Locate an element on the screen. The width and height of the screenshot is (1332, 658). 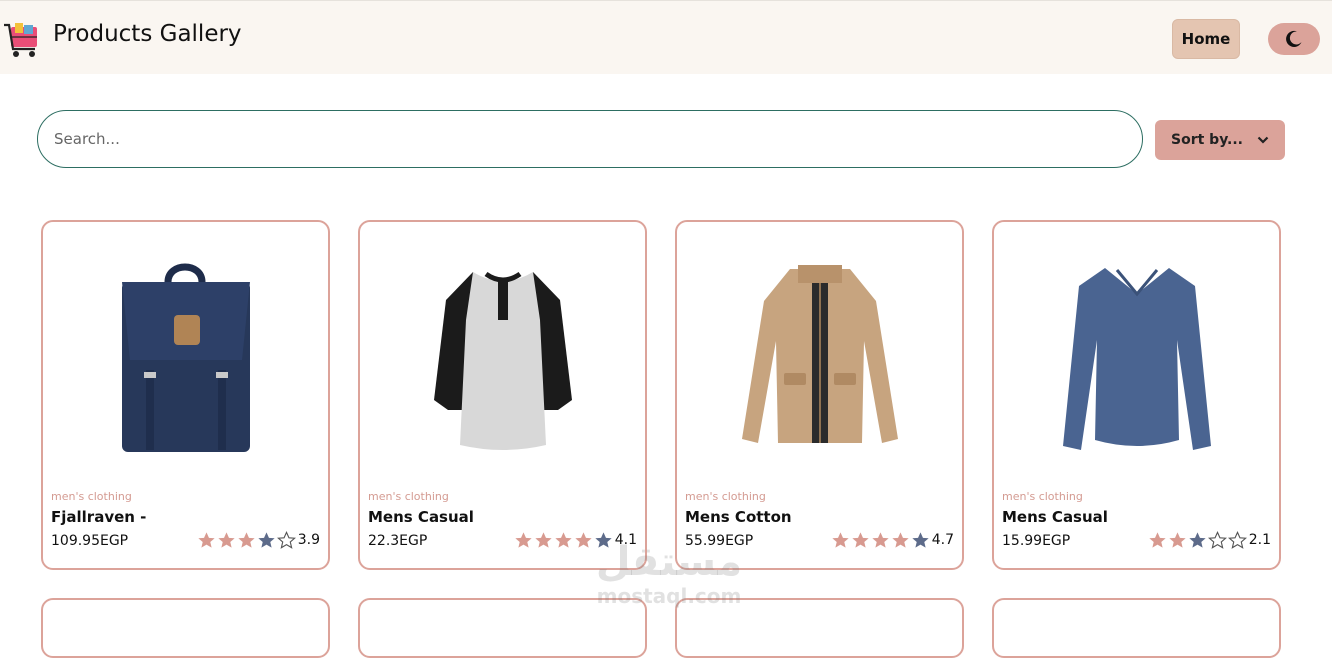
search-input is located at coordinates (590, 139).